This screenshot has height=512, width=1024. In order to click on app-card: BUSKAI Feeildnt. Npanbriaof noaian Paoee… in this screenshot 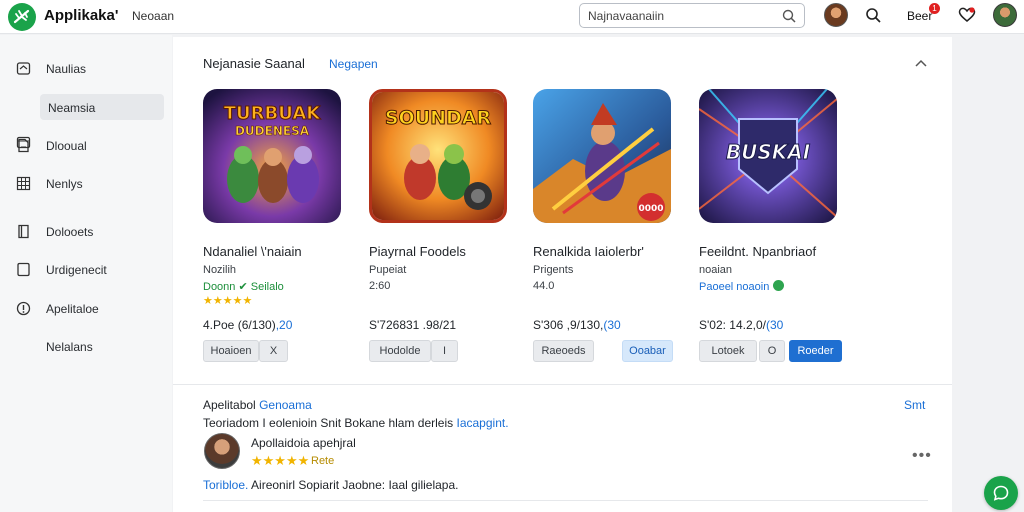, I will do `click(784, 229)`.